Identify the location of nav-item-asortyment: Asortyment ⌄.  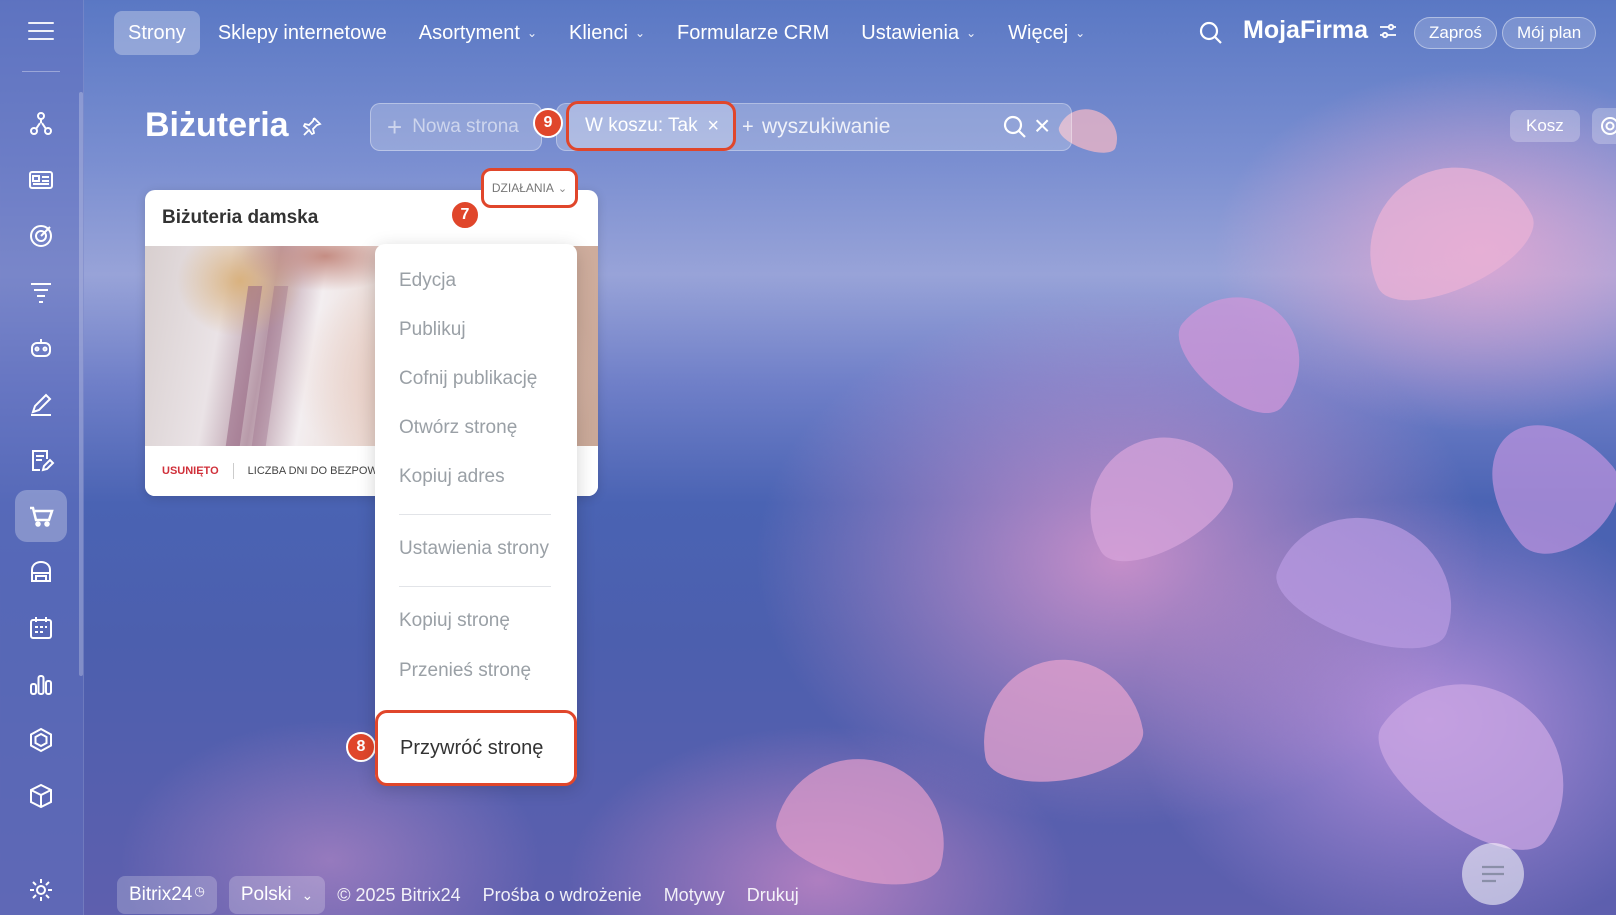
(478, 33).